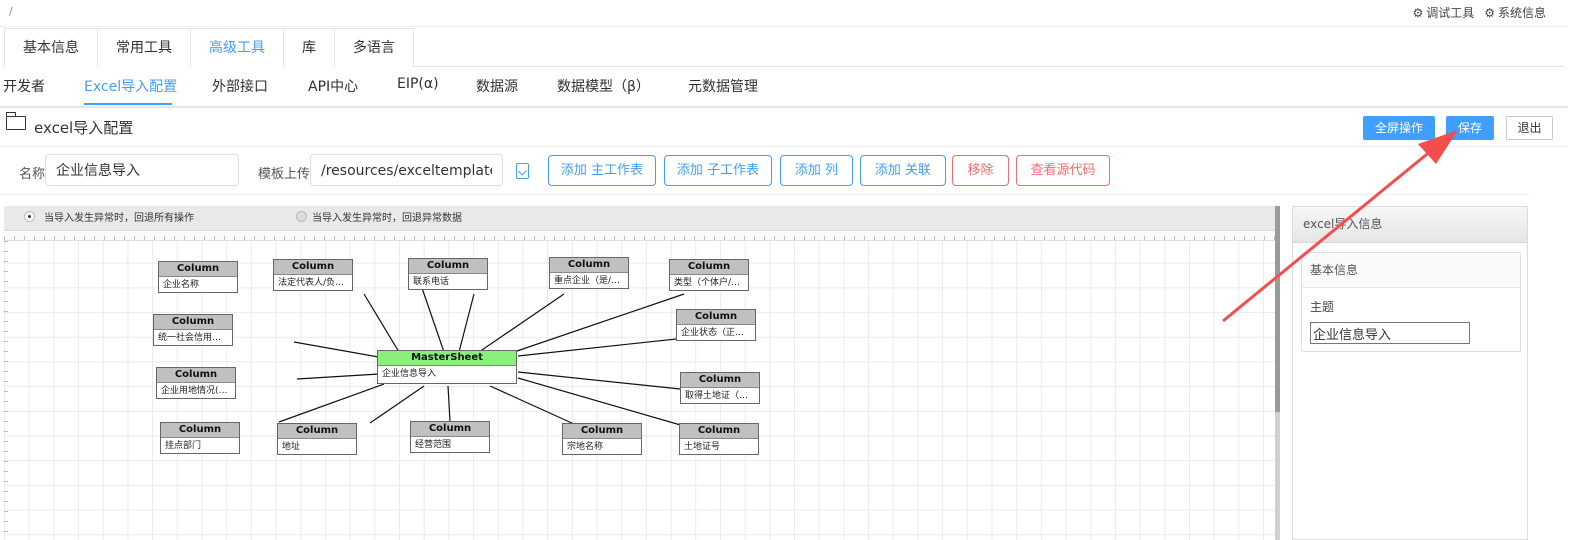  Describe the element at coordinates (333, 86) in the screenshot. I see `tab-api-center: API中心` at that location.